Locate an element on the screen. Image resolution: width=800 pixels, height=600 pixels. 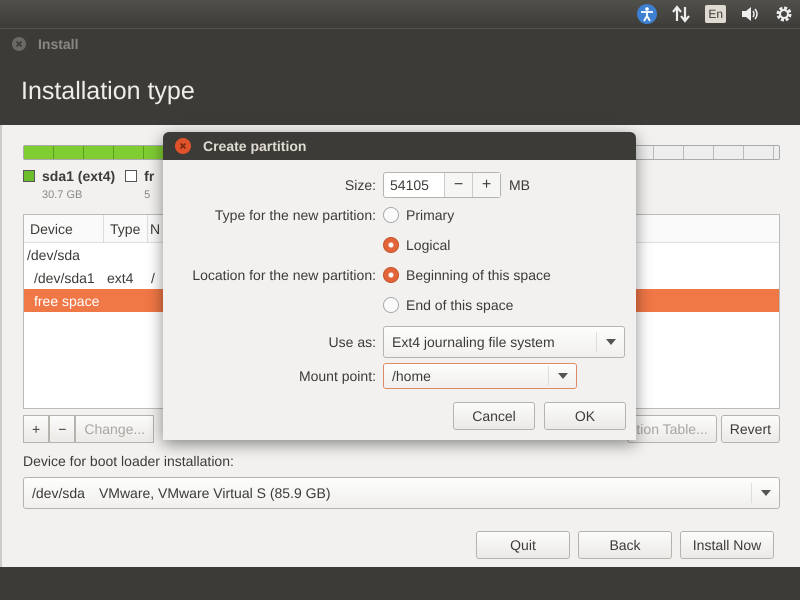
dialog-button: OK is located at coordinates (585, 416).